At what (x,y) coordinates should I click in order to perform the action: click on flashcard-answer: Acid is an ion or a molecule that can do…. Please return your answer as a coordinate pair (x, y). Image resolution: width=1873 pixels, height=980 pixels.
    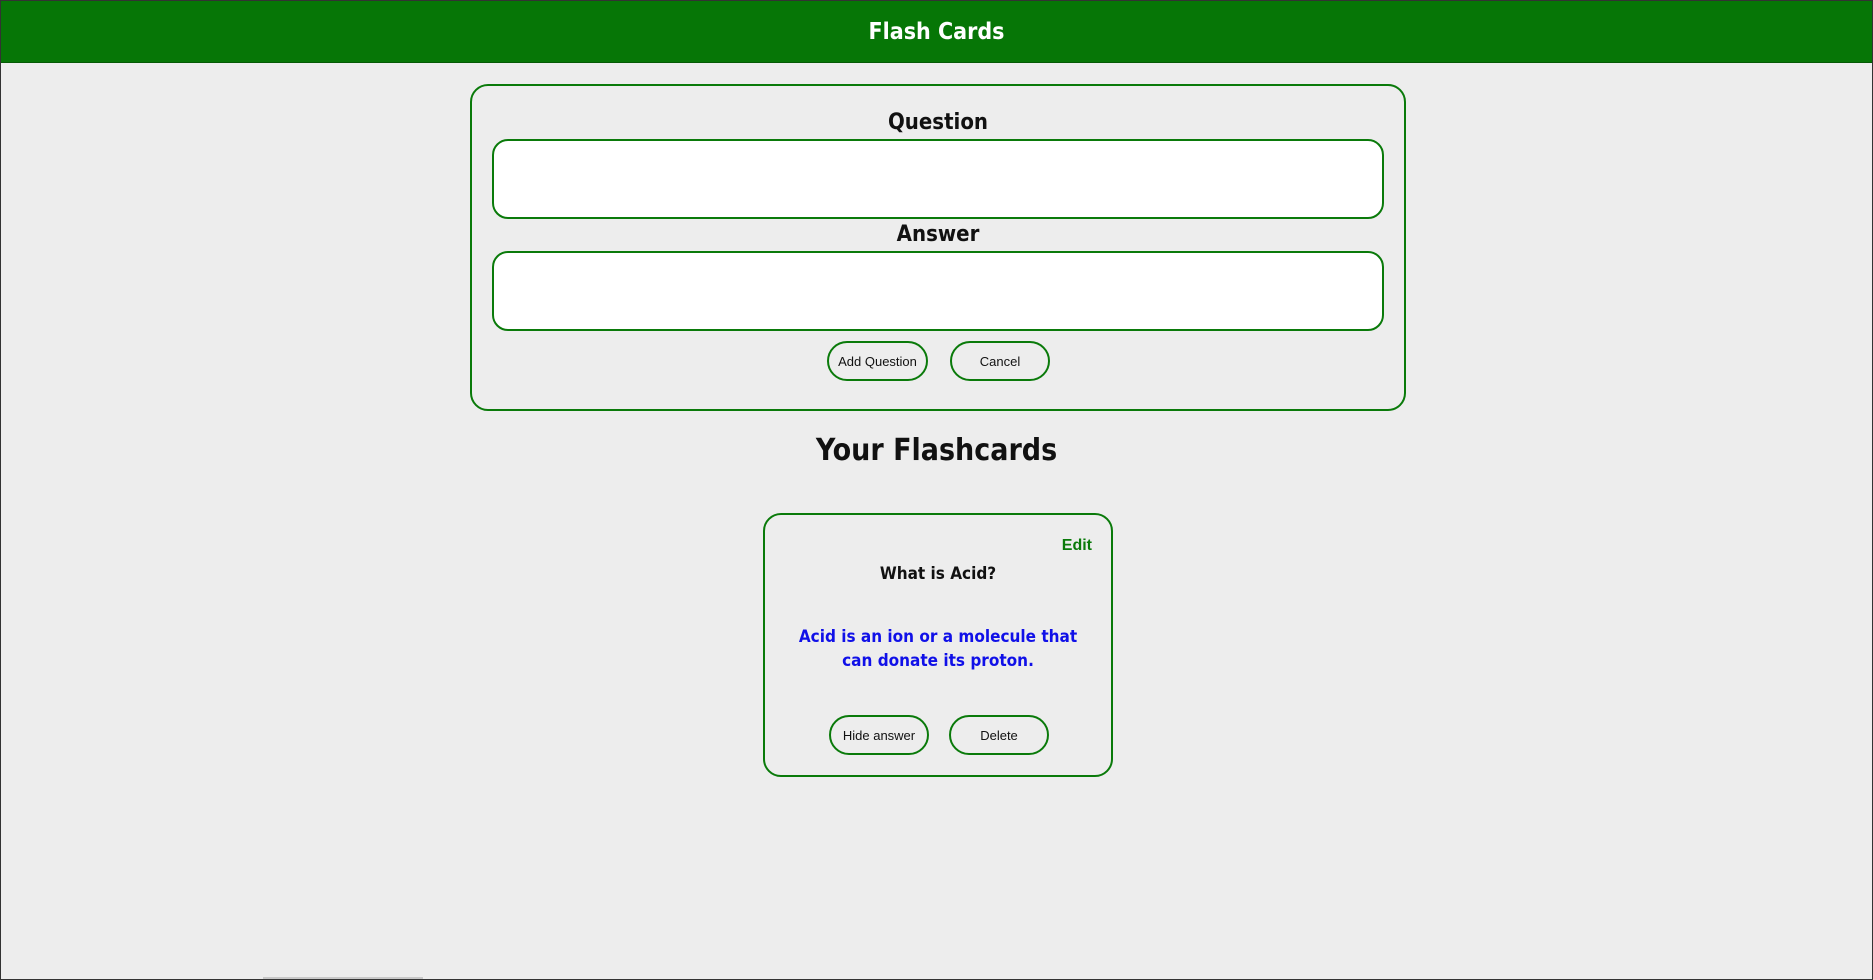
    Looking at the image, I should click on (938, 649).